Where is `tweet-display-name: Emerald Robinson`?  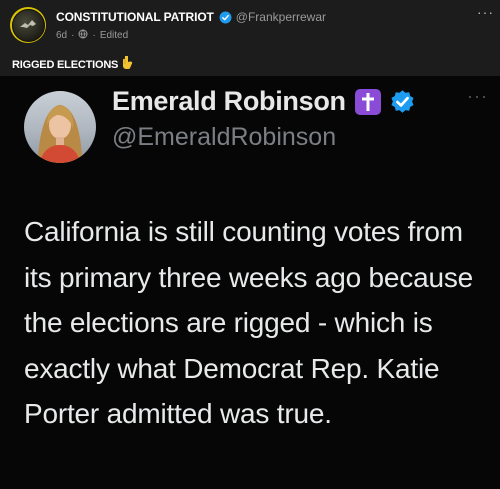
tweet-display-name: Emerald Robinson is located at coordinates (229, 101).